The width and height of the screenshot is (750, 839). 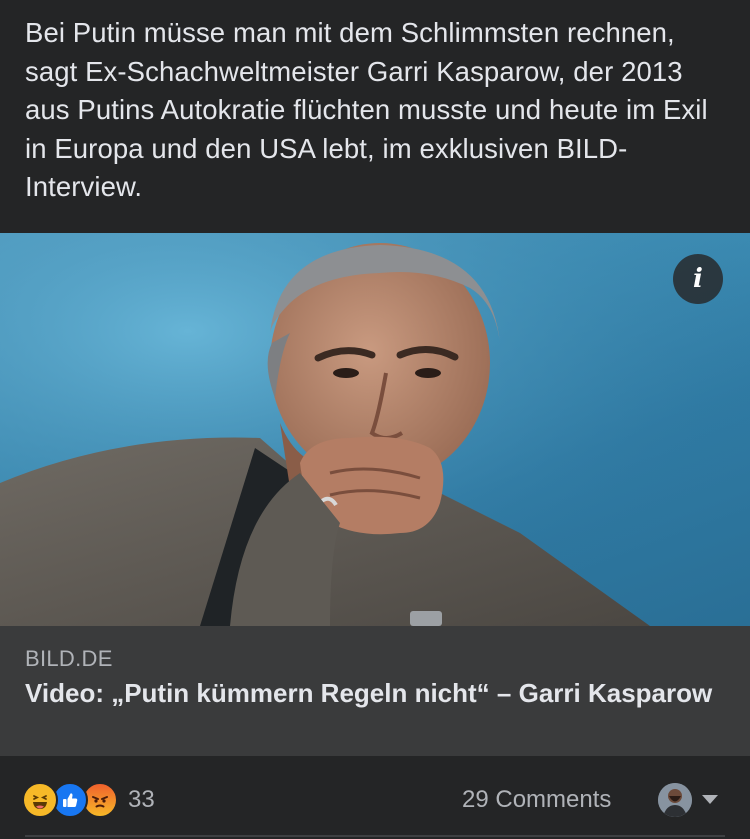 I want to click on post-footer: 33 29 Comments, so click(x=375, y=800).